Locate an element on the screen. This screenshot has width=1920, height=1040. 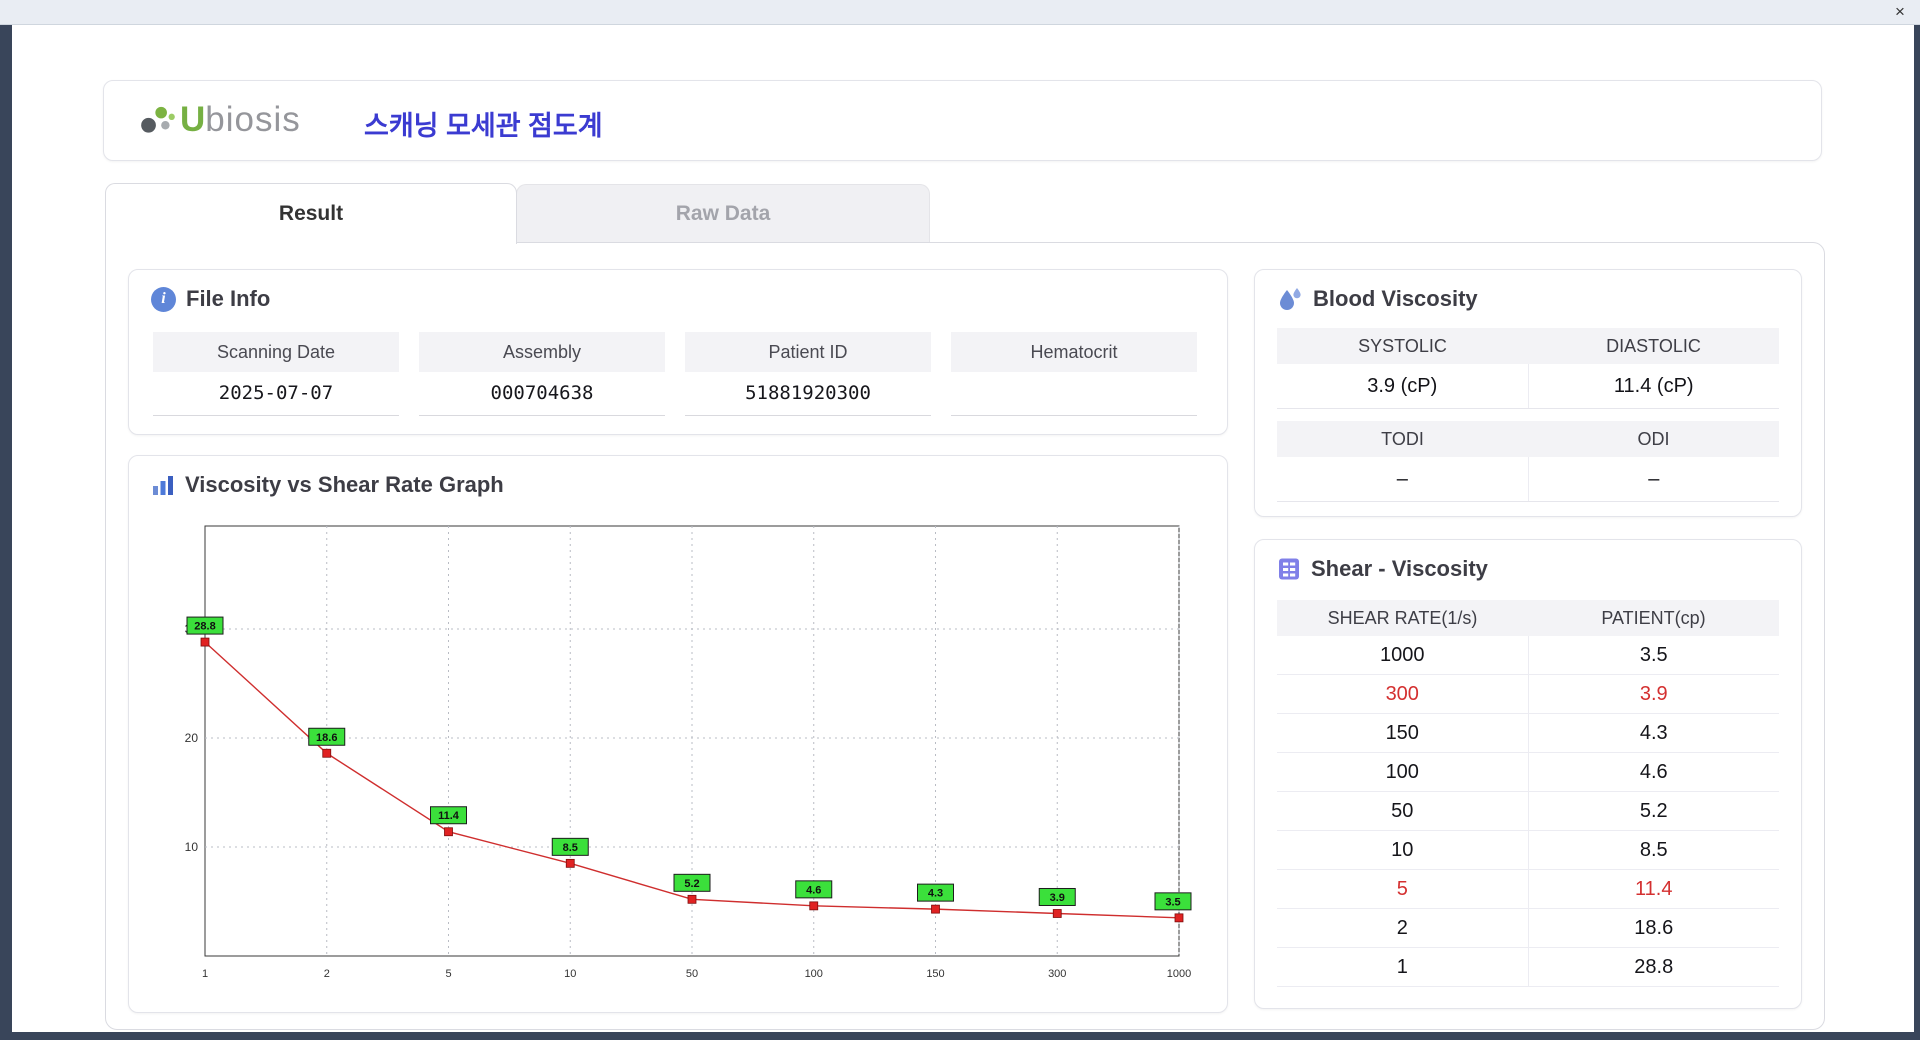
graph-title: Viscosity vs Shear Rate Graph is located at coordinates (344, 484).